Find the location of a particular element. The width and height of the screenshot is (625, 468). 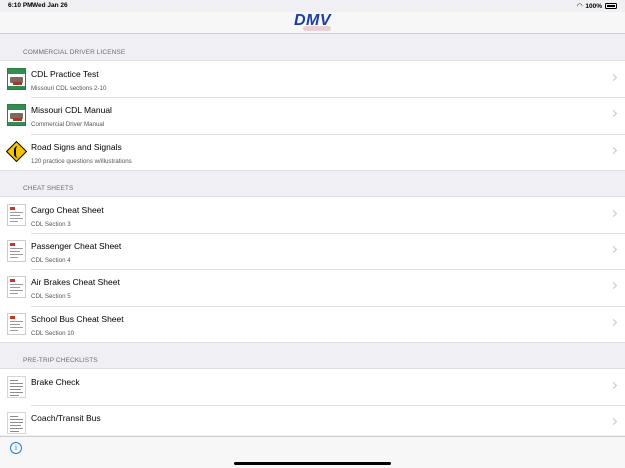

status-right: ◠ 100% is located at coordinates (597, 6).